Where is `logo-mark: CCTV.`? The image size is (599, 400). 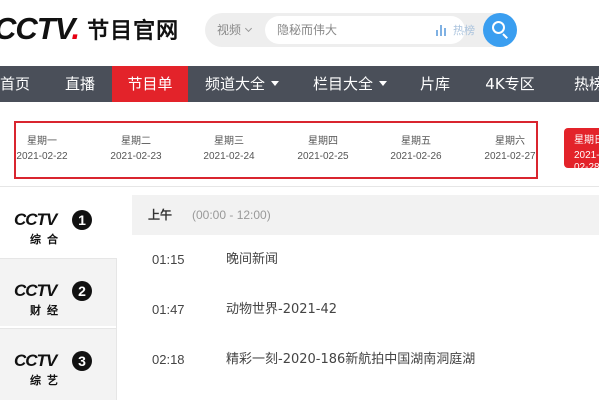
logo-mark: CCTV. is located at coordinates (40, 28).